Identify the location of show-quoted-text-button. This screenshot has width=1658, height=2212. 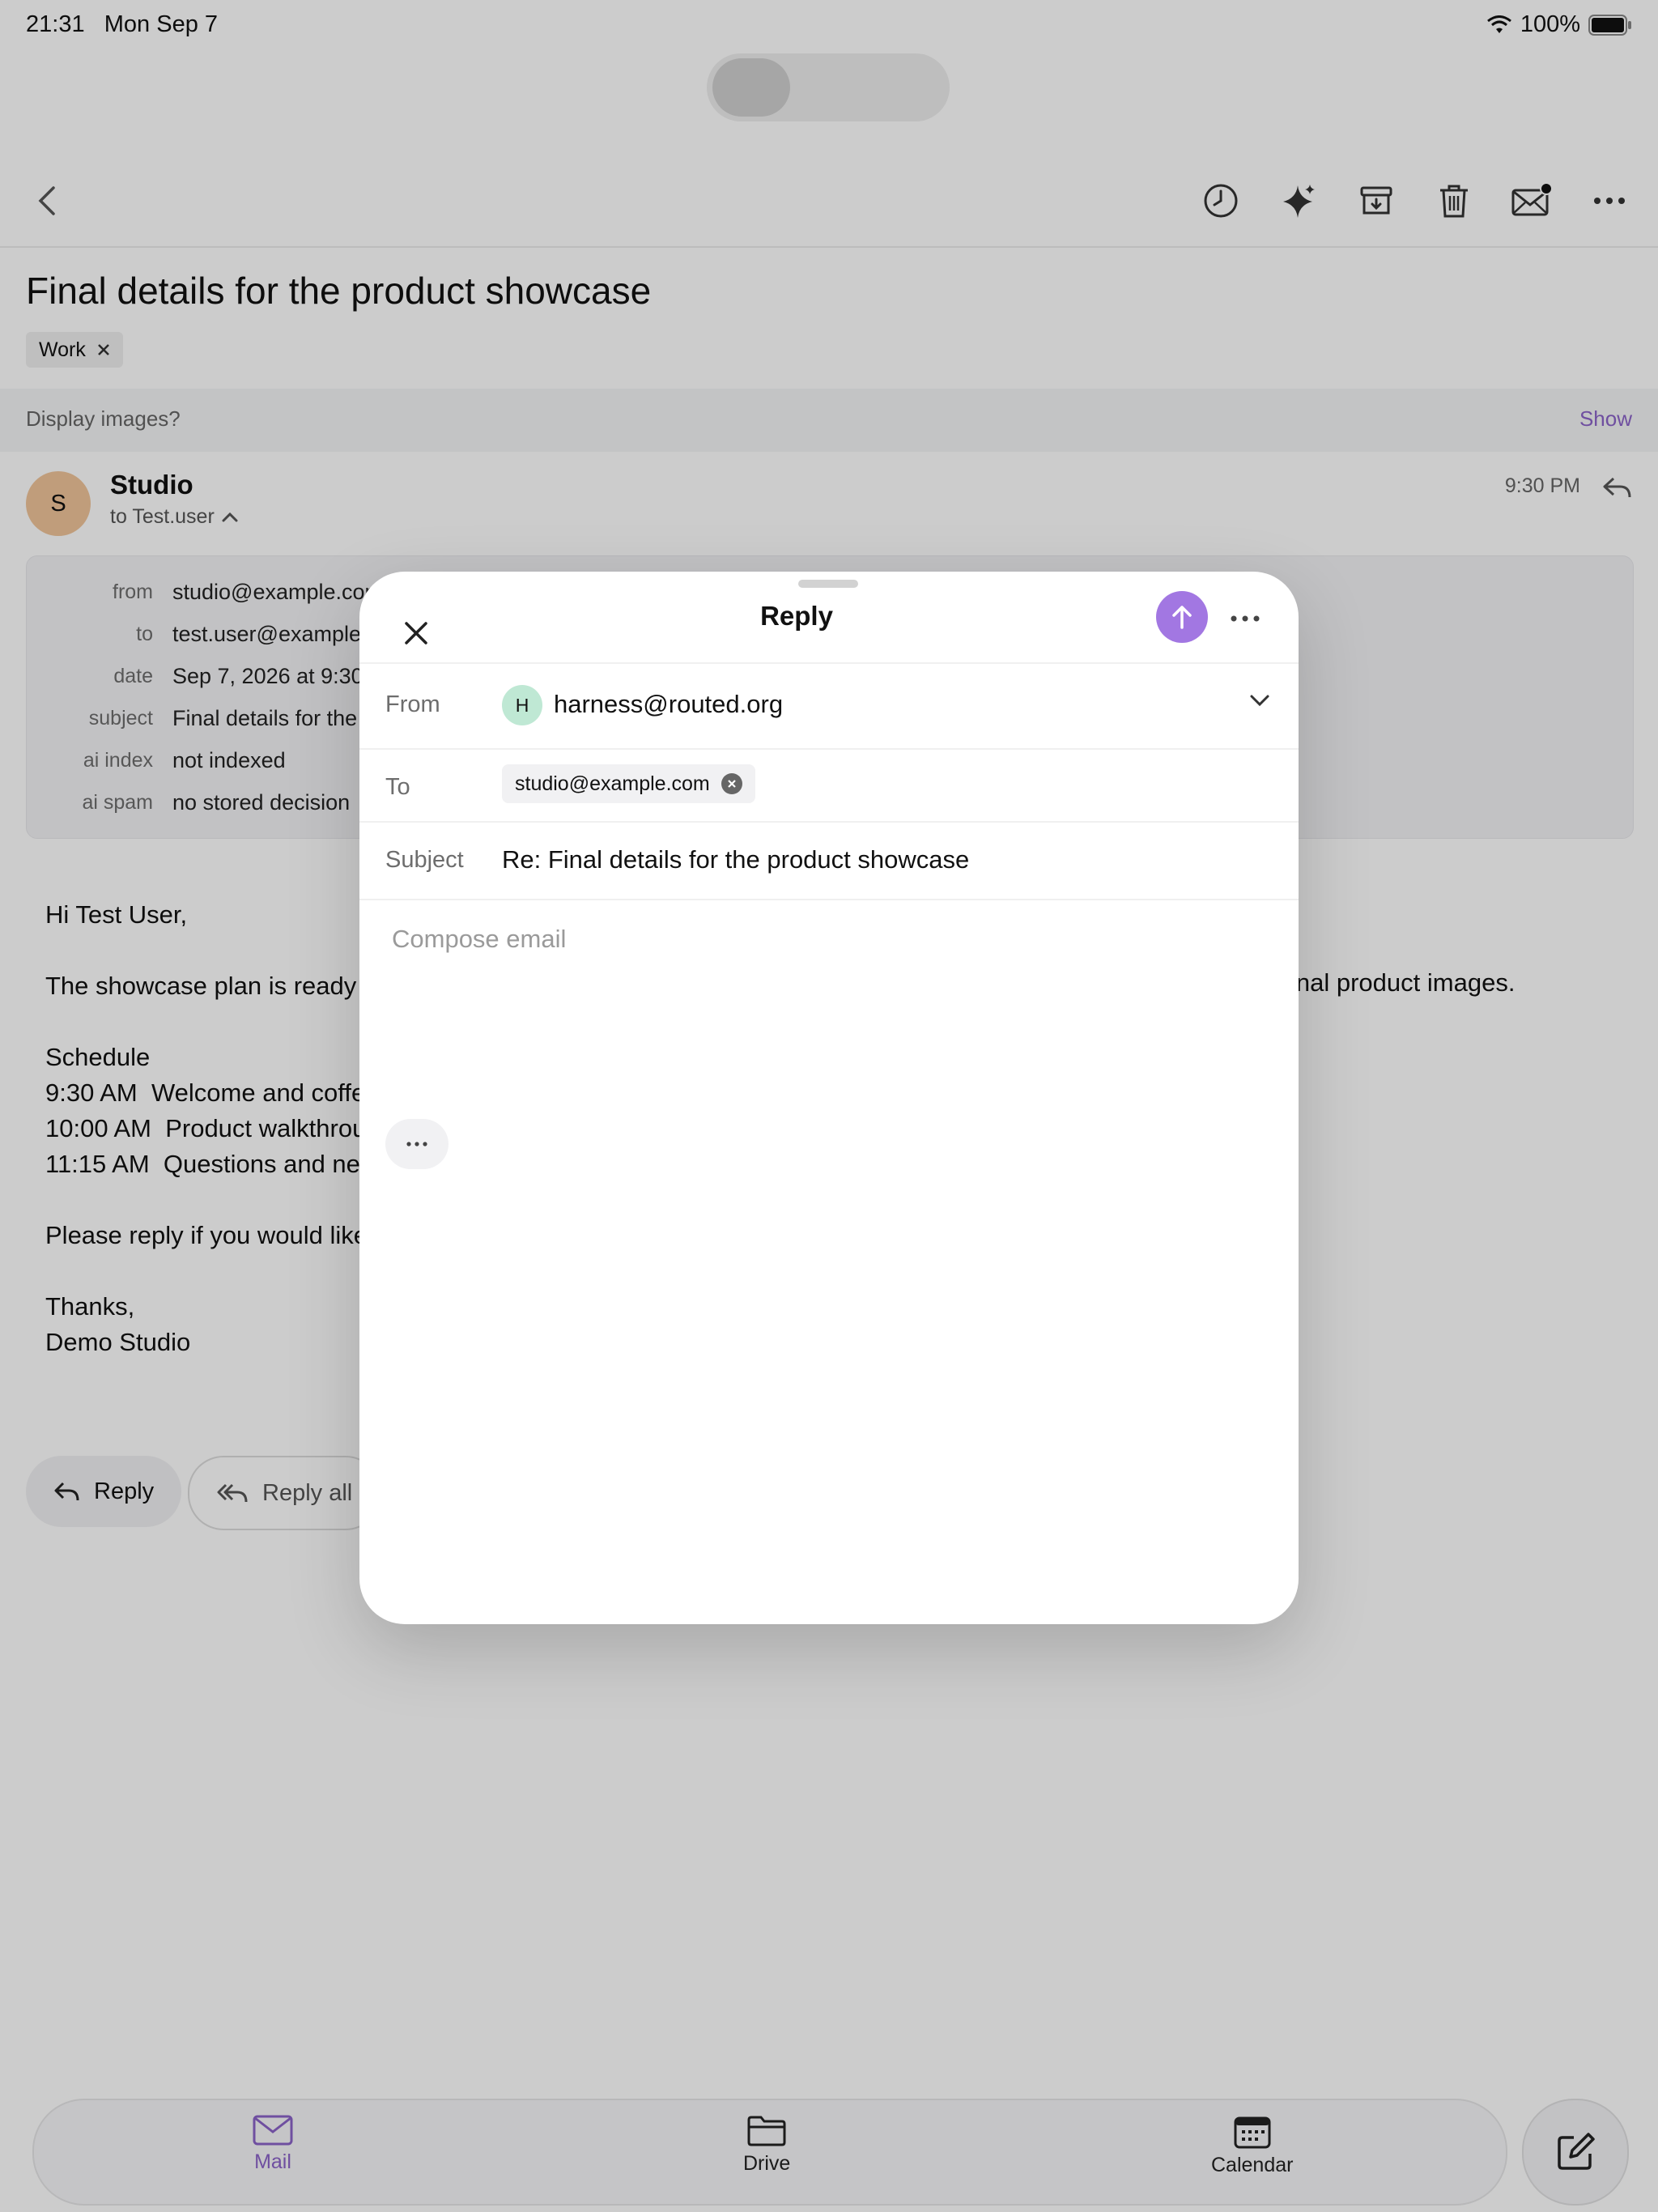
(417, 1144).